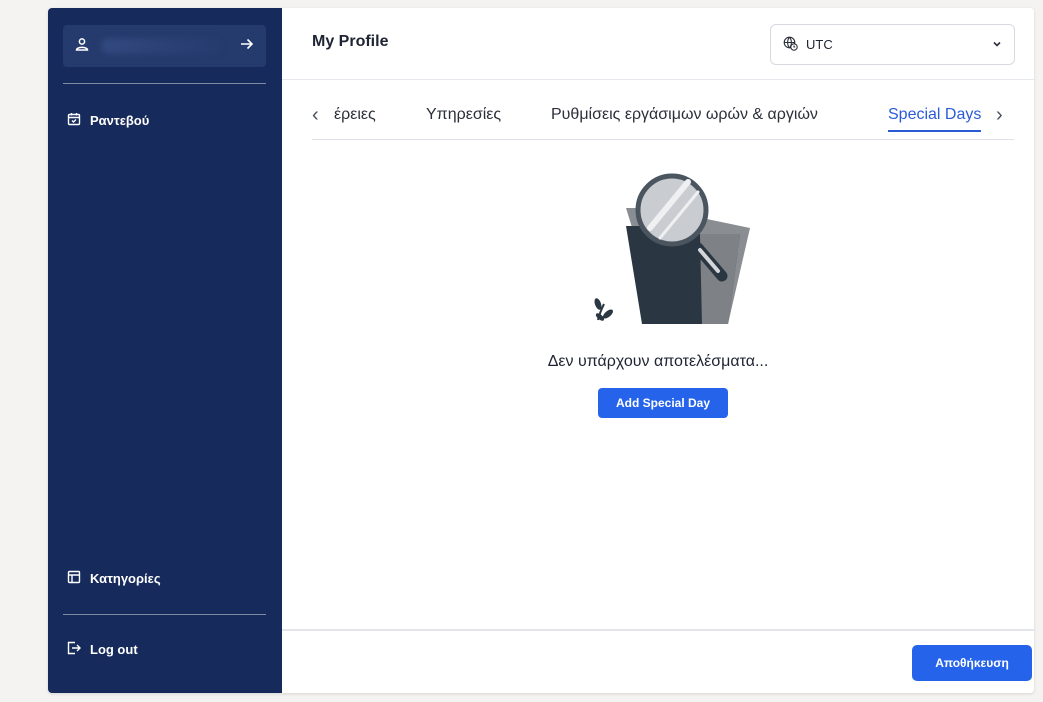 The width and height of the screenshot is (1043, 702). I want to click on folder-magnifier-illustration, so click(672, 248).